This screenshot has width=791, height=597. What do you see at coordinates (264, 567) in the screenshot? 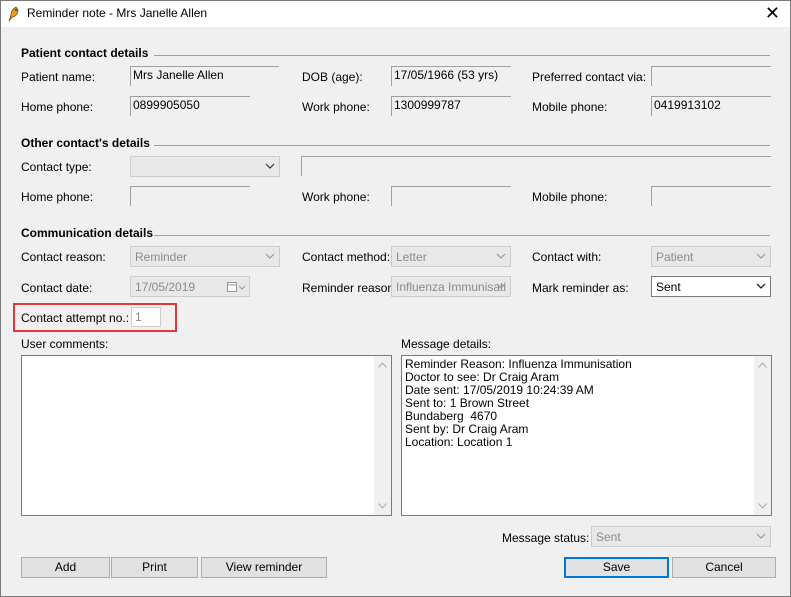
I see `view-reminder-button: View reminder` at bounding box center [264, 567].